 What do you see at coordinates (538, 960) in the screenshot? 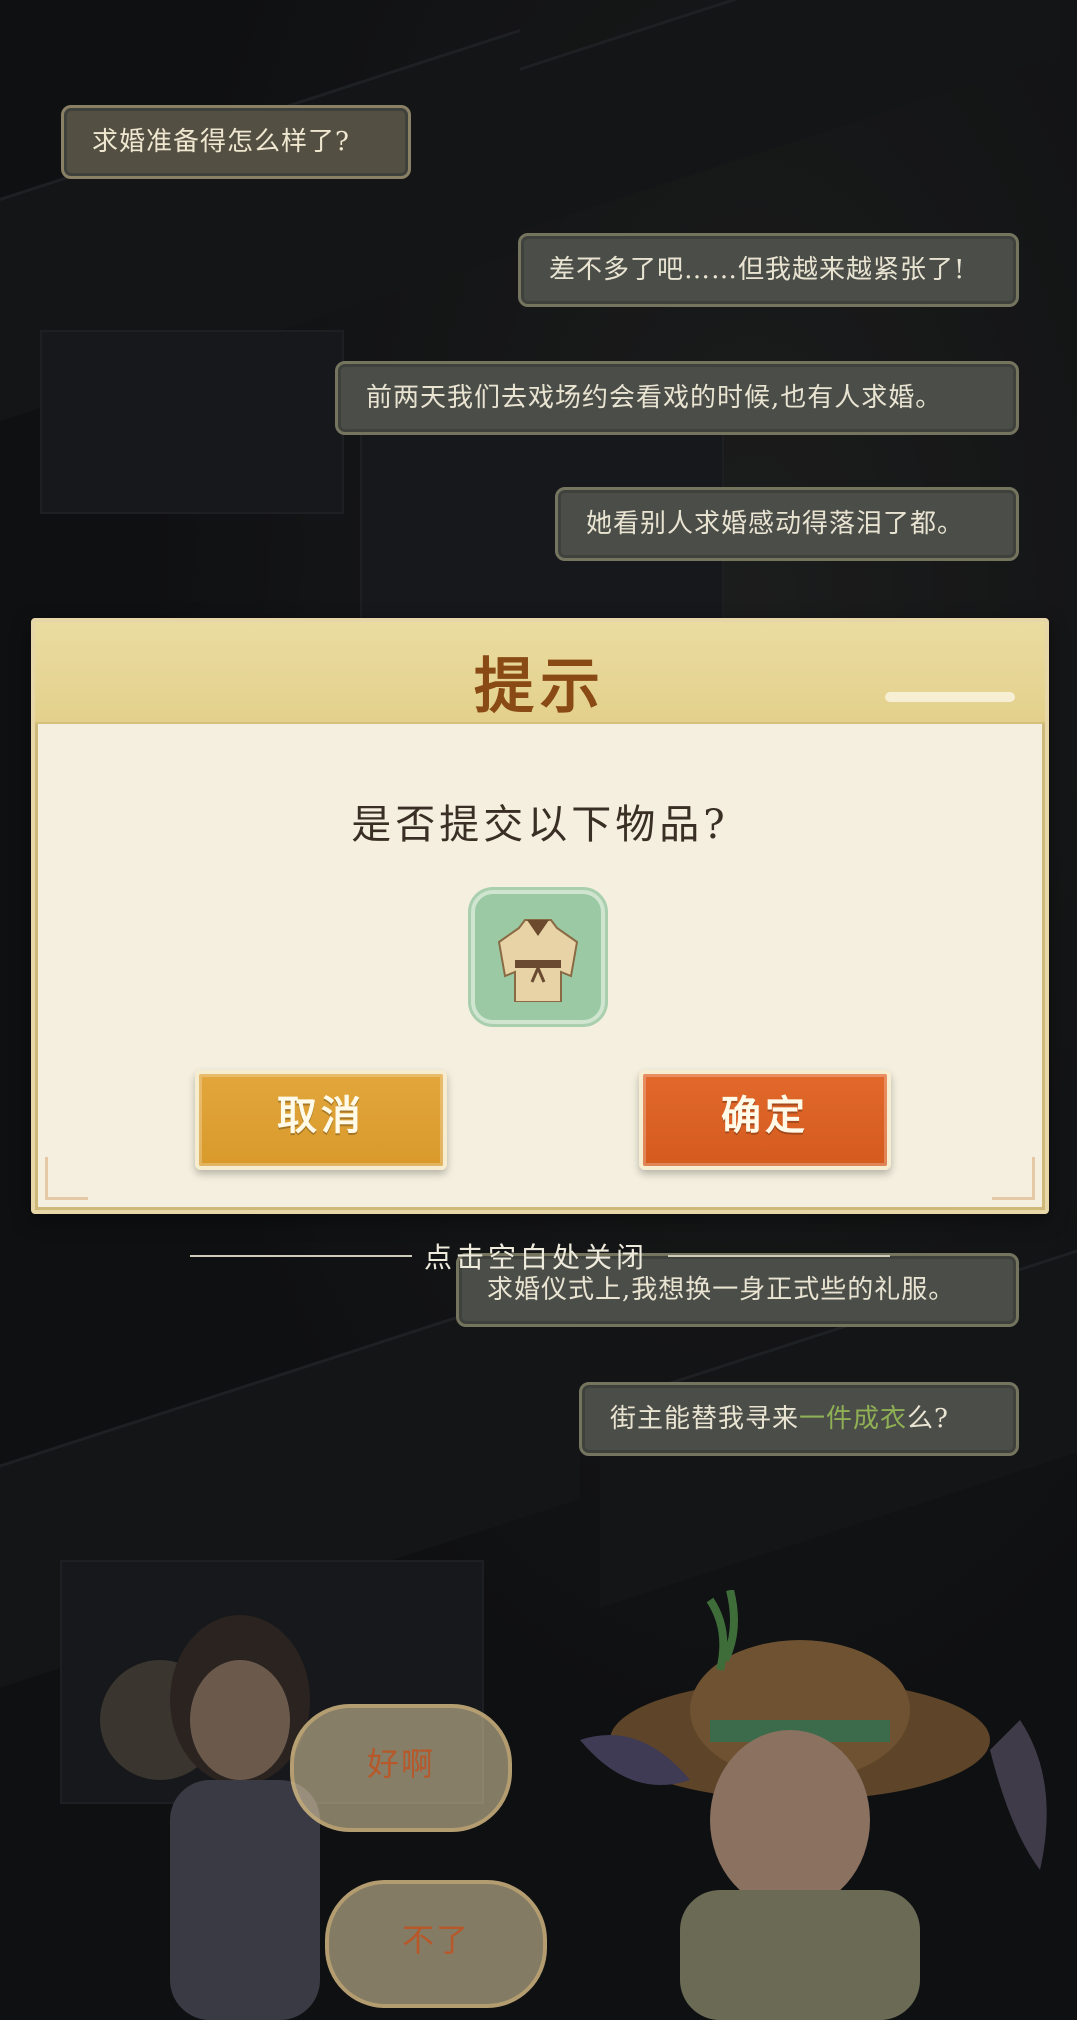
I see `robe-icon` at bounding box center [538, 960].